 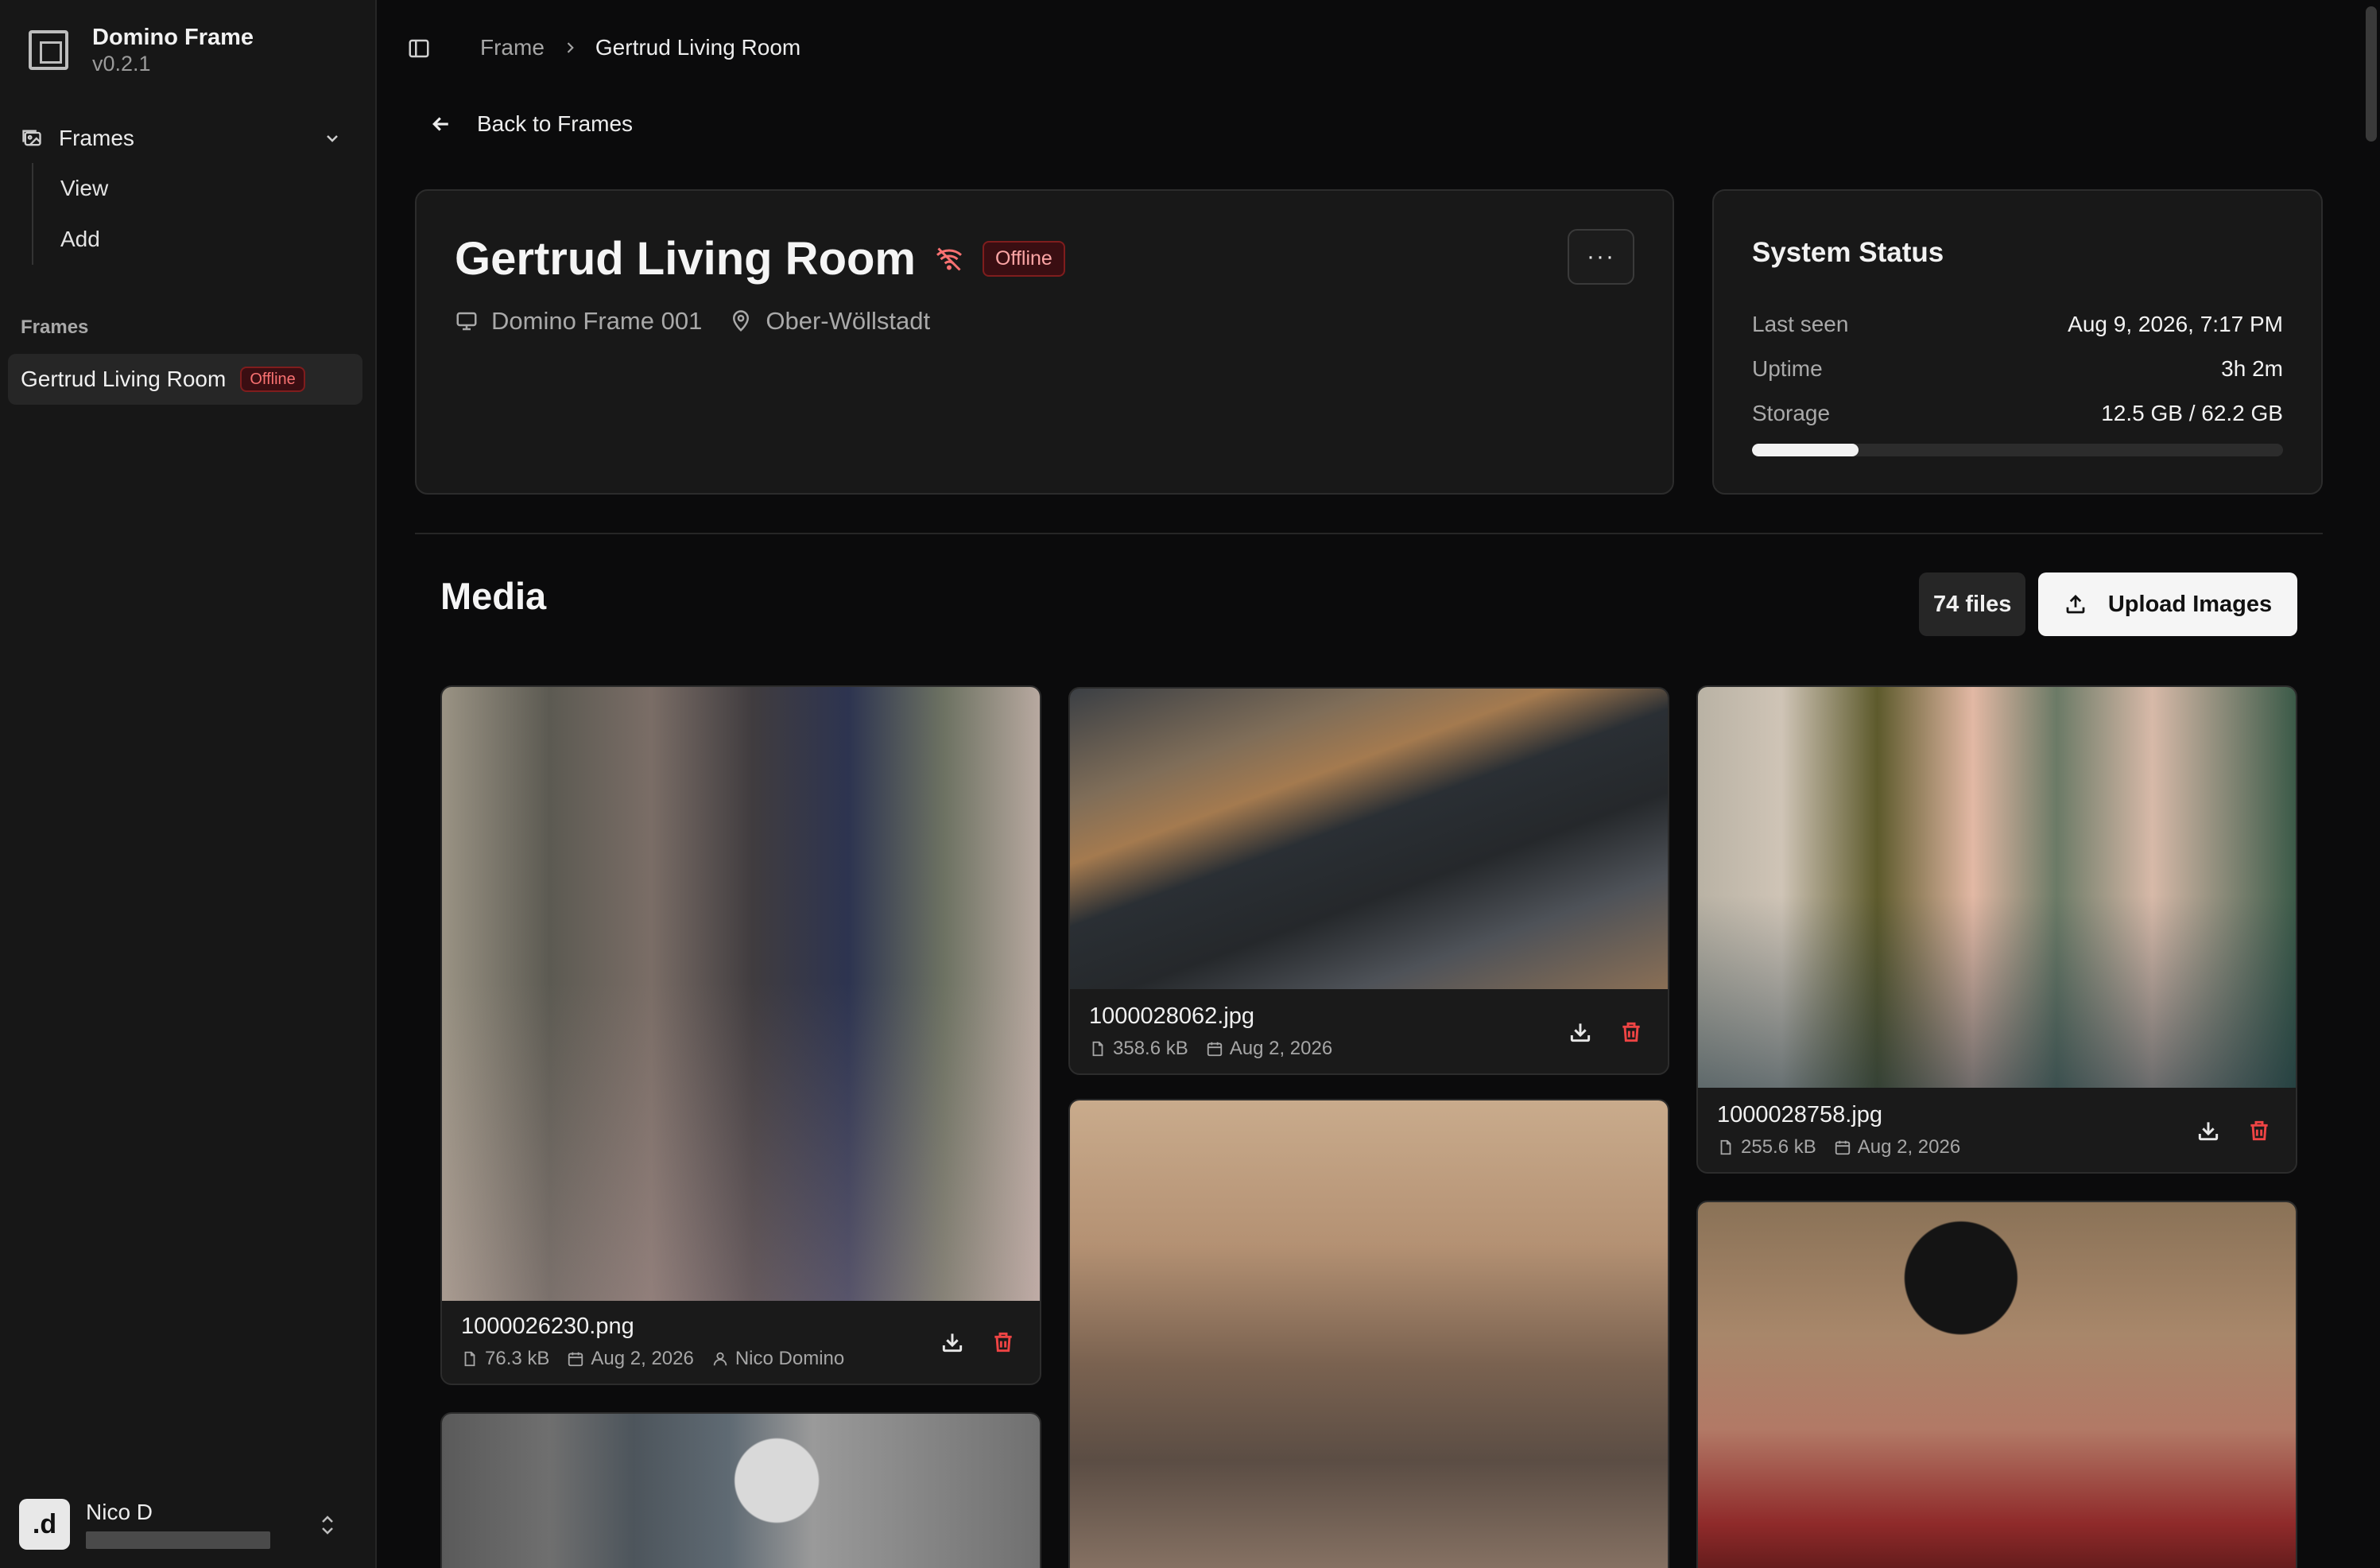 What do you see at coordinates (84, 239) in the screenshot?
I see `sidebar-item-add: Add` at bounding box center [84, 239].